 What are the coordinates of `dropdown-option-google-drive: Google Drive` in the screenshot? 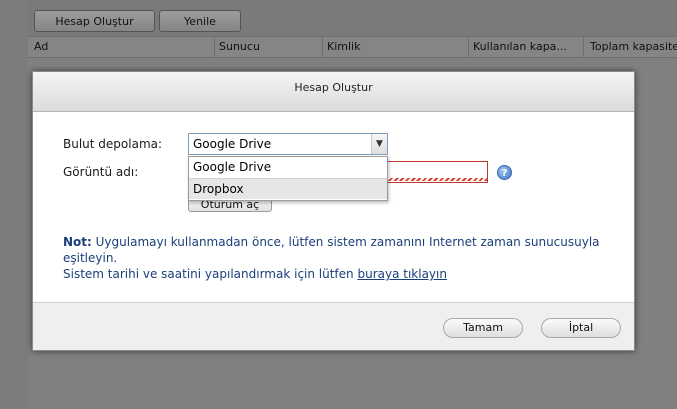 It's located at (288, 167).